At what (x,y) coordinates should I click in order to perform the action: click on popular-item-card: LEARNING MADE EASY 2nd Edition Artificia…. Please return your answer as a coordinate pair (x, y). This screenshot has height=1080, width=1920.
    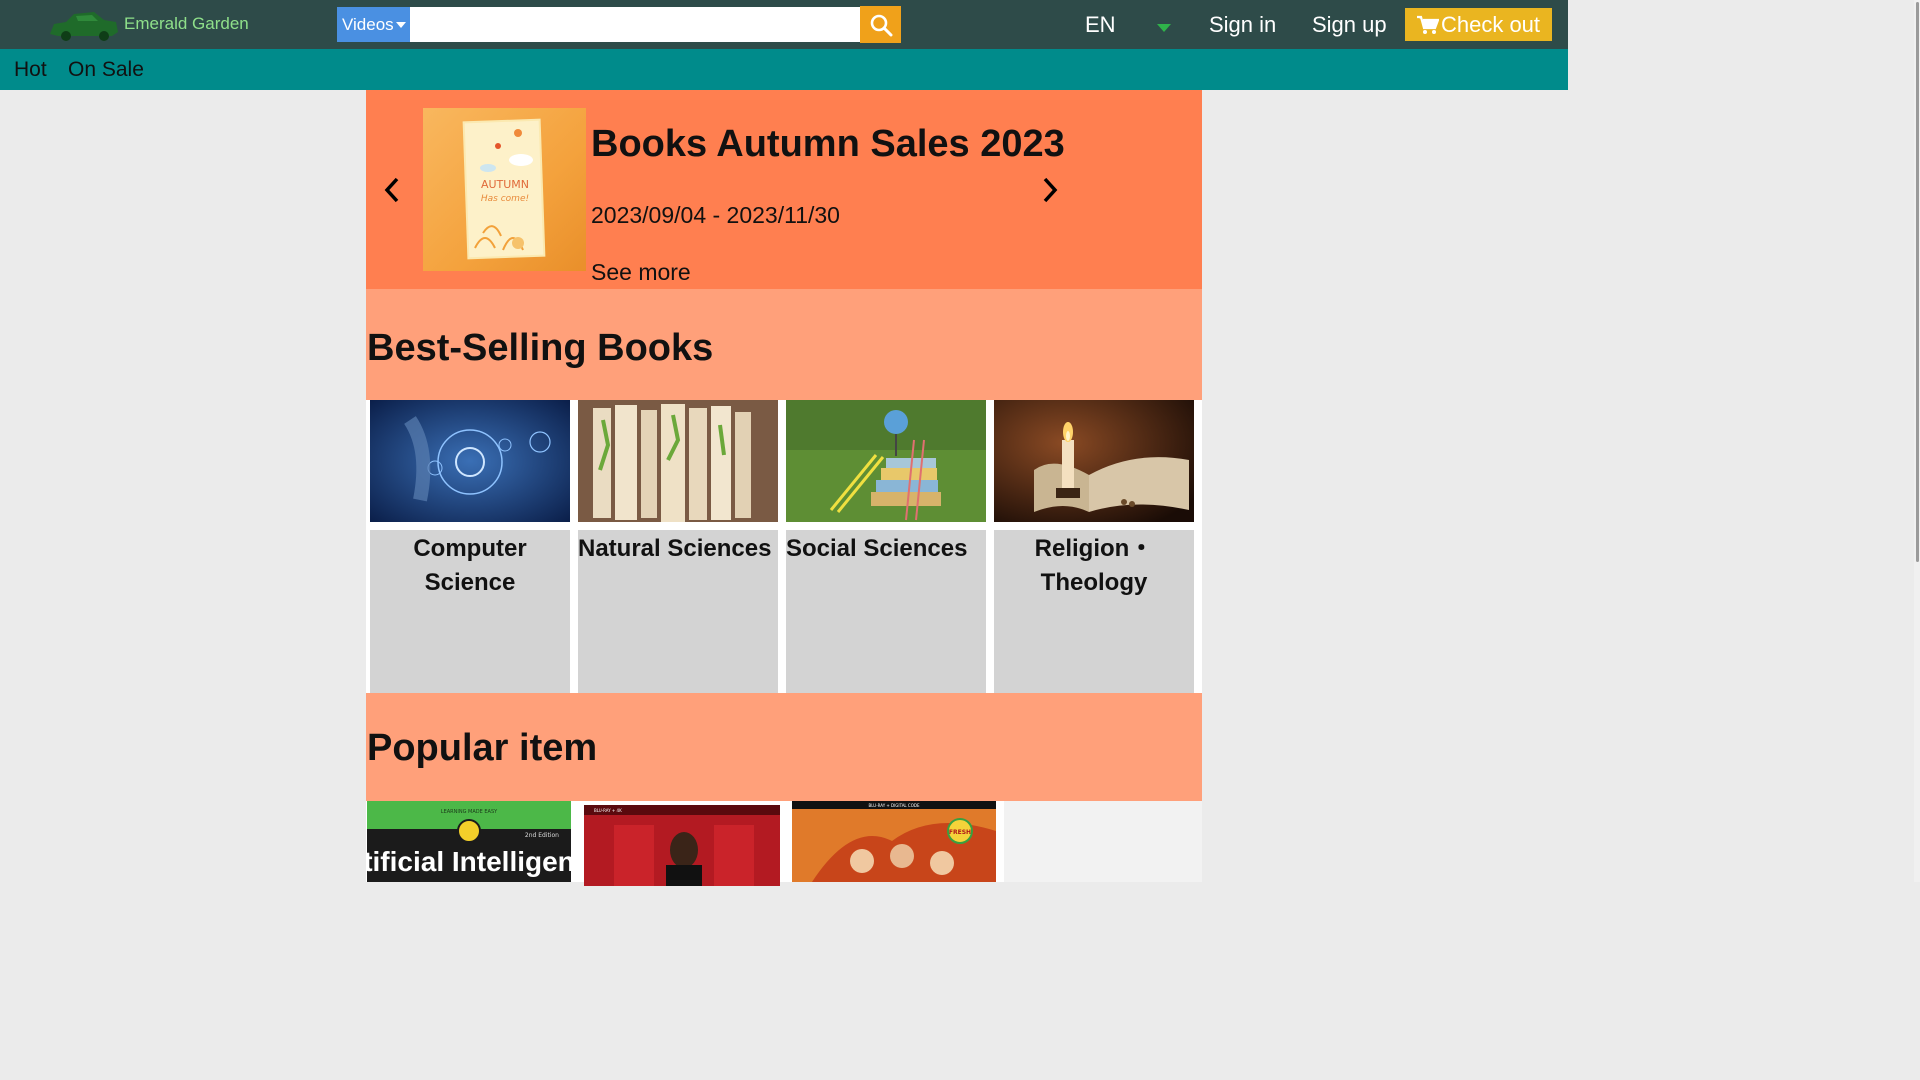
    Looking at the image, I should click on (469, 841).